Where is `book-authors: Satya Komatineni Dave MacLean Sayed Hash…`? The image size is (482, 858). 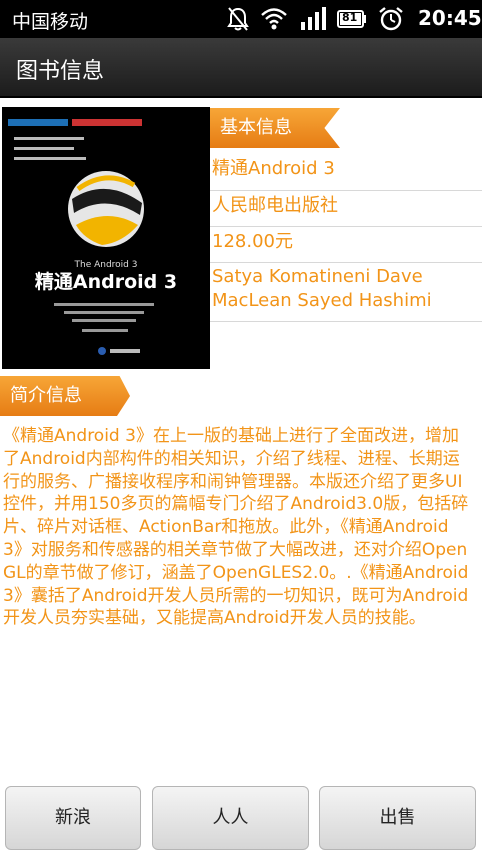 book-authors: Satya Komatineni Dave MacLean Sayed Hash… is located at coordinates (346, 292).